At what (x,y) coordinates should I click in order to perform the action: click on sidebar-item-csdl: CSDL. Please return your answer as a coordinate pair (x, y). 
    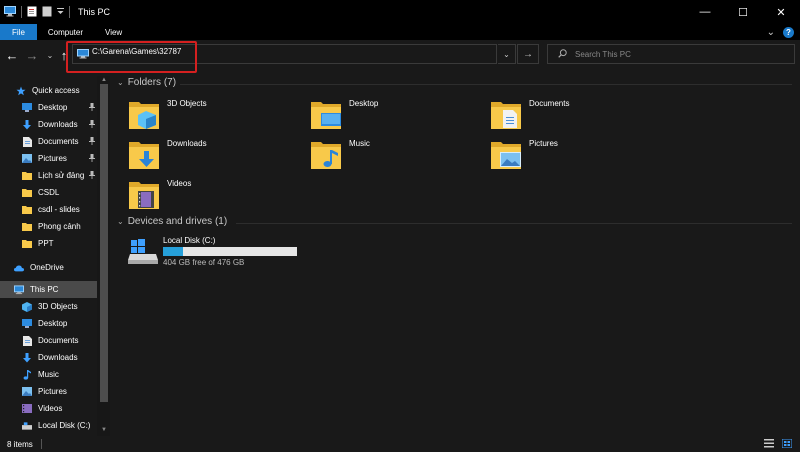
    Looking at the image, I should click on (48, 192).